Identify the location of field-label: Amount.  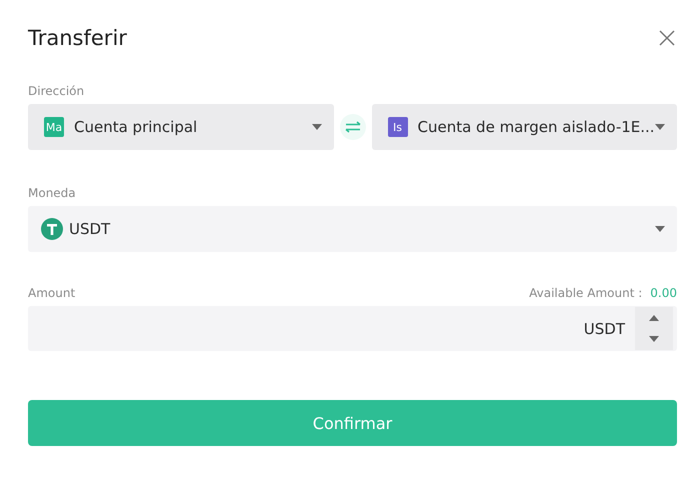
(52, 293).